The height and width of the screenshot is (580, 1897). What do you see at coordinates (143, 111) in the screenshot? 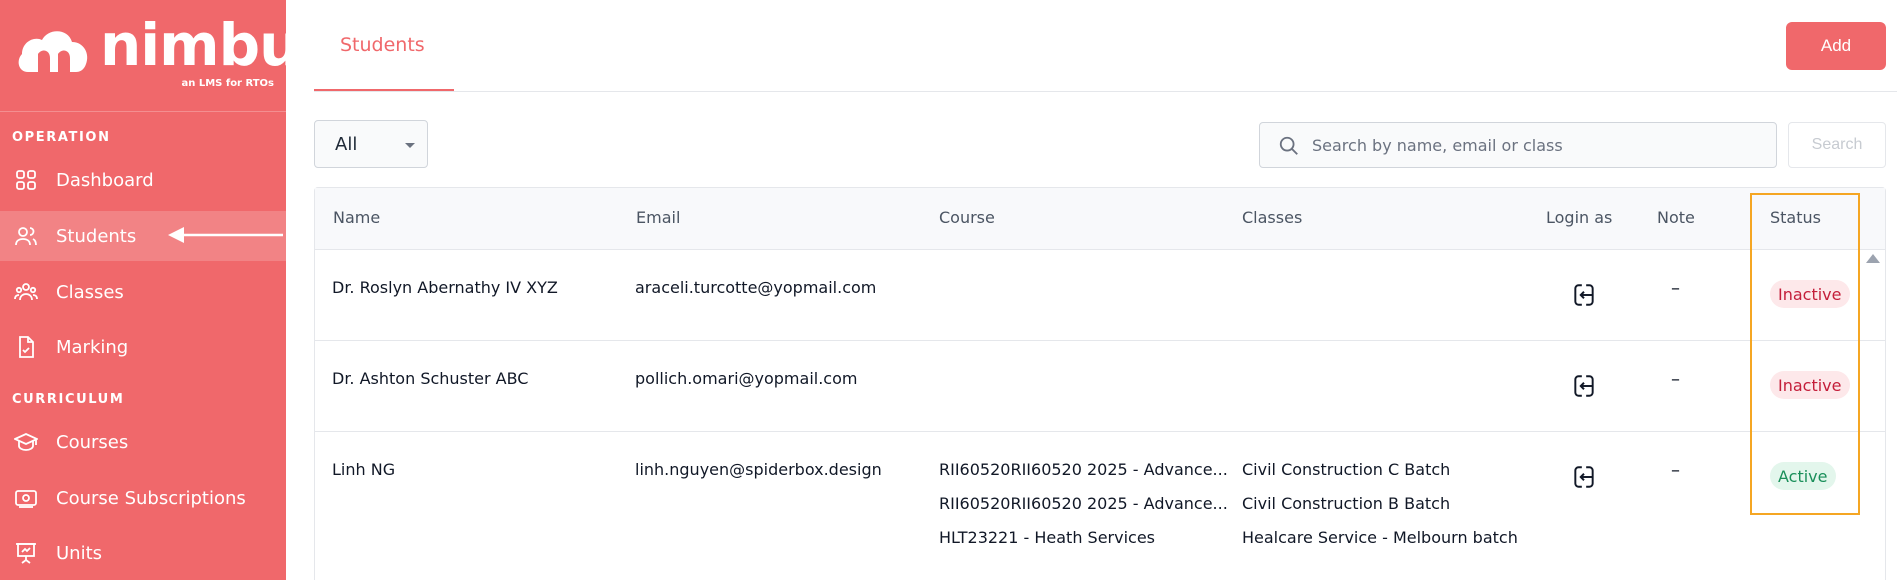
I see `logo-divider` at bounding box center [143, 111].